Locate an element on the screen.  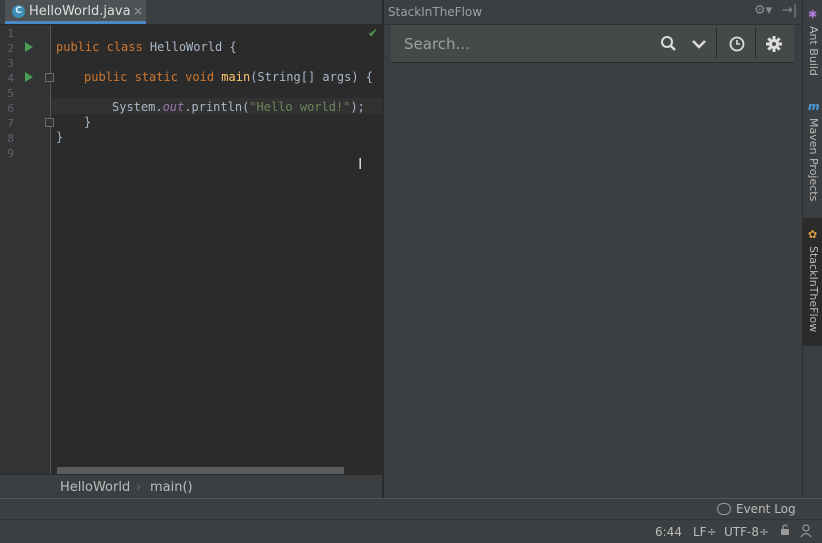
editor-tab-bar: C HelloWorld.java × is located at coordinates (191, 12).